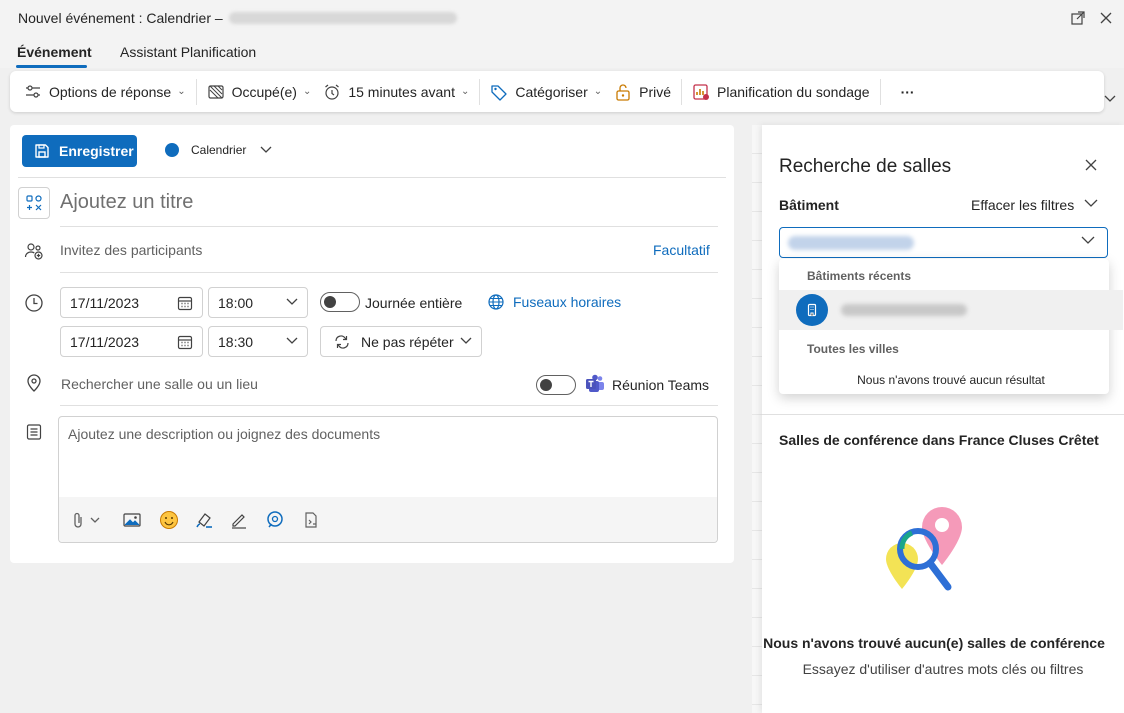  What do you see at coordinates (79, 151) in the screenshot?
I see `save-button: Enregistrer` at bounding box center [79, 151].